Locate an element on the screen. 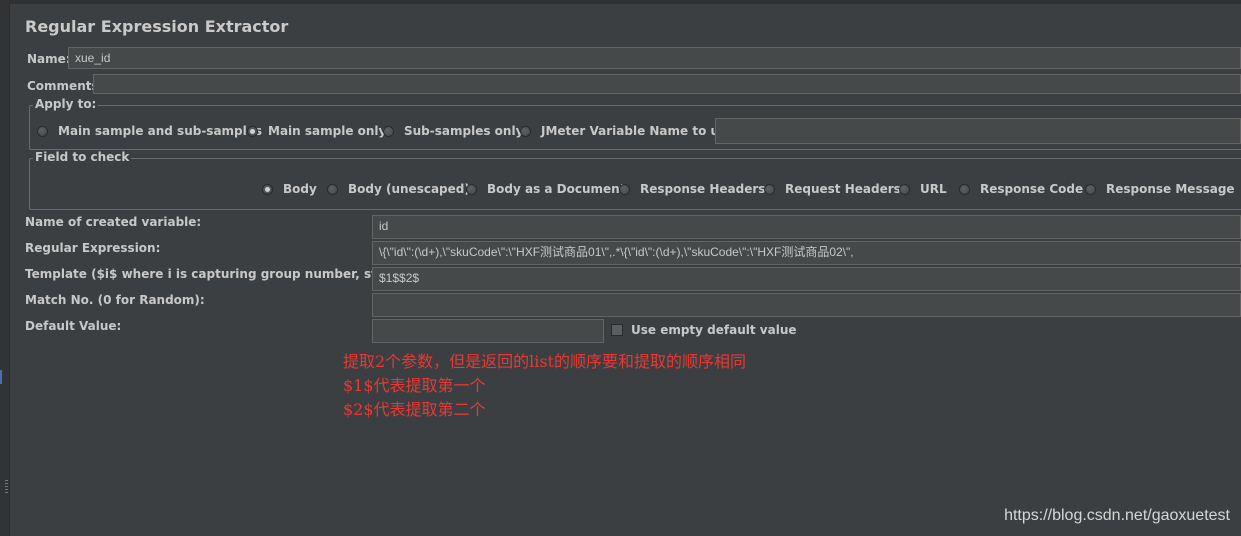 This screenshot has height=536, width=1241. splitter-grip is located at coordinates (6, 487).